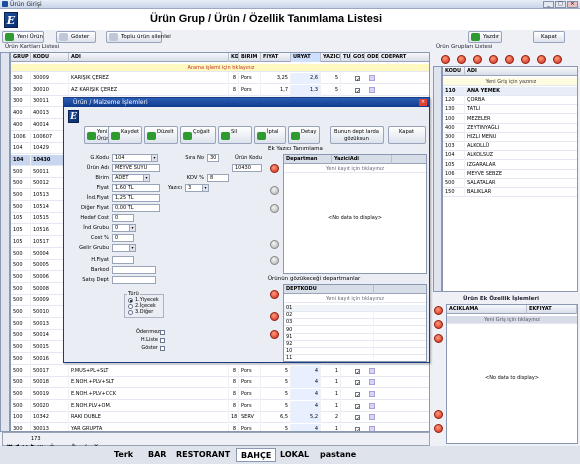 The image size is (580, 464). I want to click on dialog-button-6: Detay, so click(304, 135).